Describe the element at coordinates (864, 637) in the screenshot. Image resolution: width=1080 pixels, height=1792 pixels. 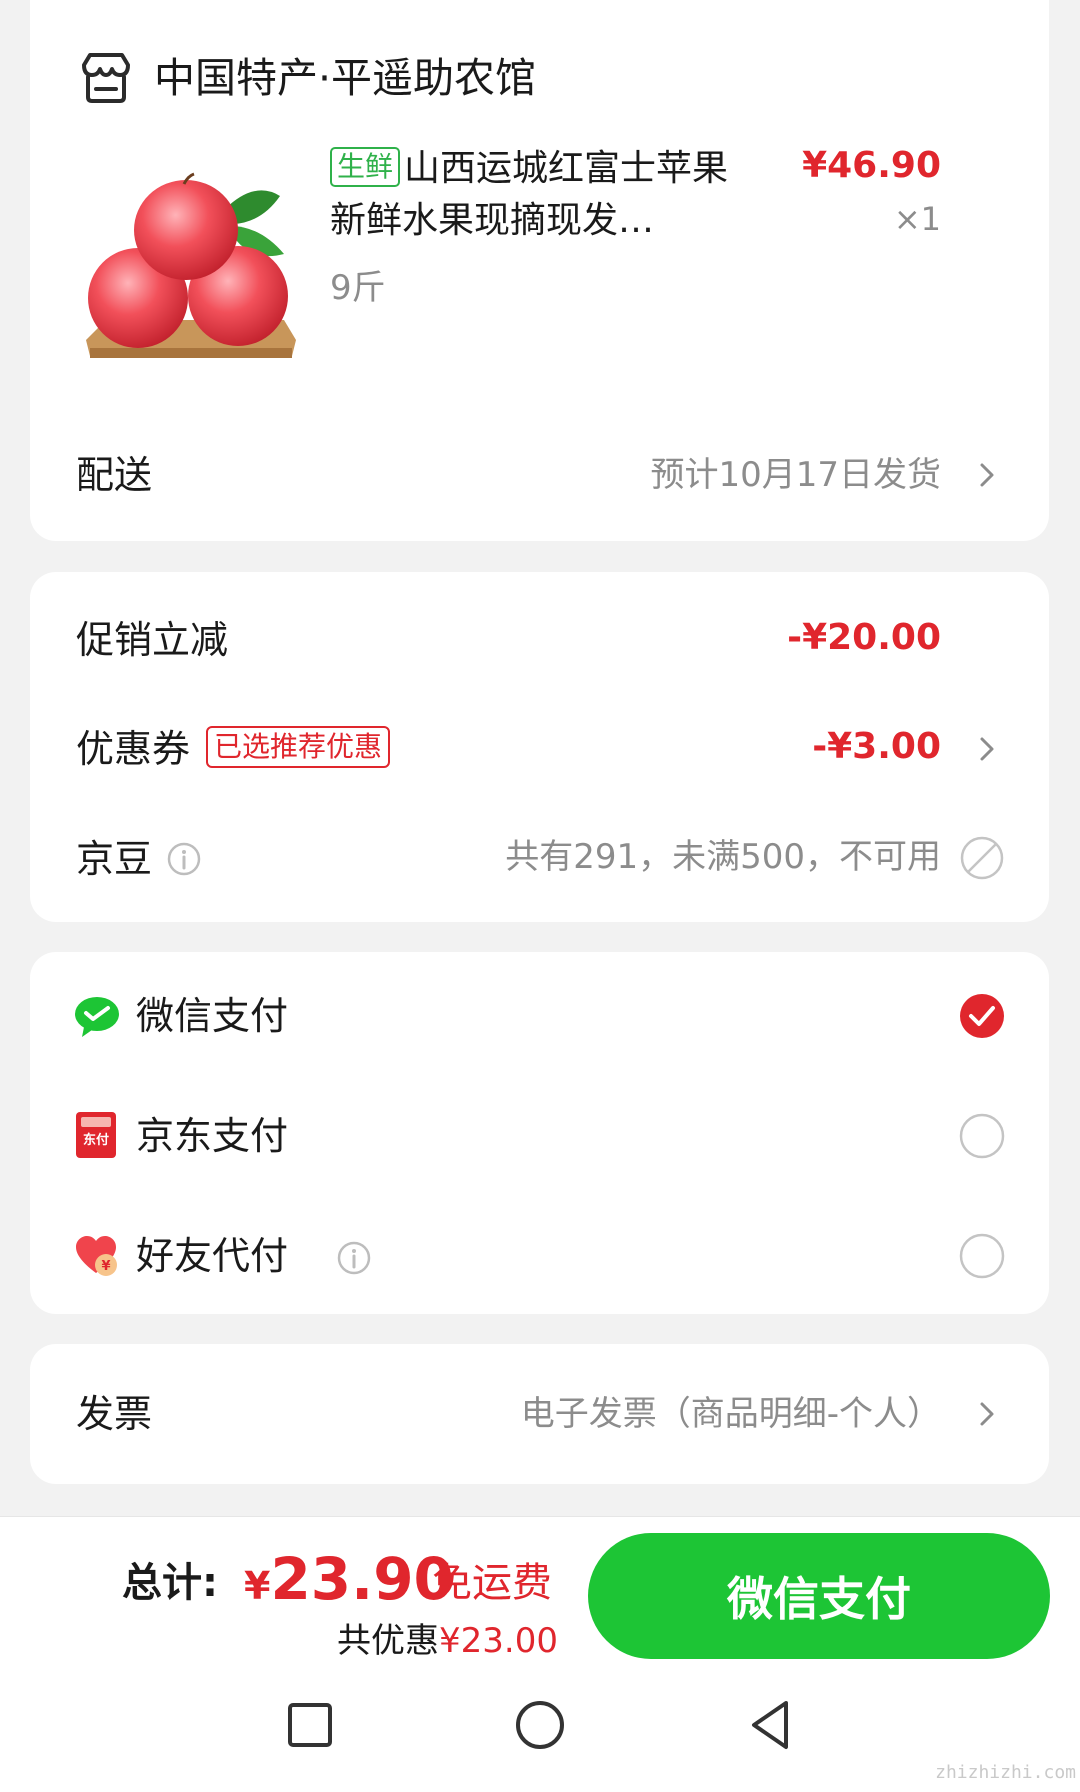
I see `promotion-value: -¥20.00` at that location.